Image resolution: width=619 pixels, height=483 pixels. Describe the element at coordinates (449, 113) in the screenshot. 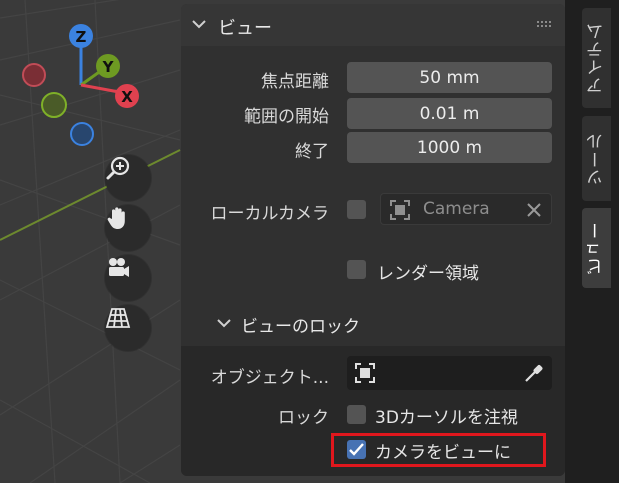

I see `clip-start-field: 0.01 m` at that location.